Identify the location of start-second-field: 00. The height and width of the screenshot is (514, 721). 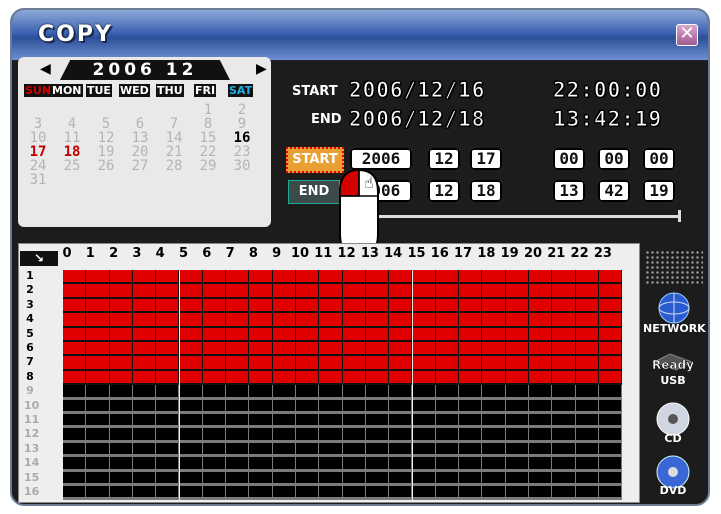
(659, 159).